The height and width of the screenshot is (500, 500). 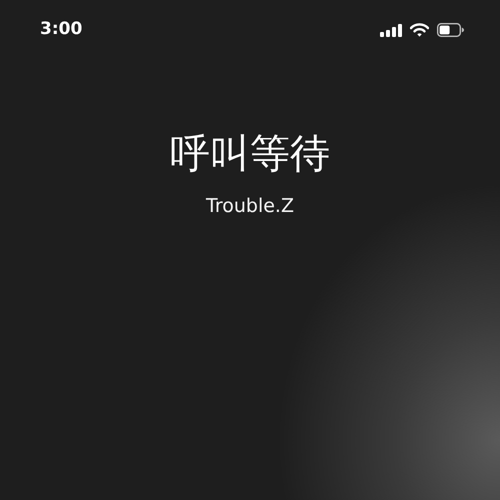 What do you see at coordinates (250, 206) in the screenshot?
I see `caller-name: Trouble.Z` at bounding box center [250, 206].